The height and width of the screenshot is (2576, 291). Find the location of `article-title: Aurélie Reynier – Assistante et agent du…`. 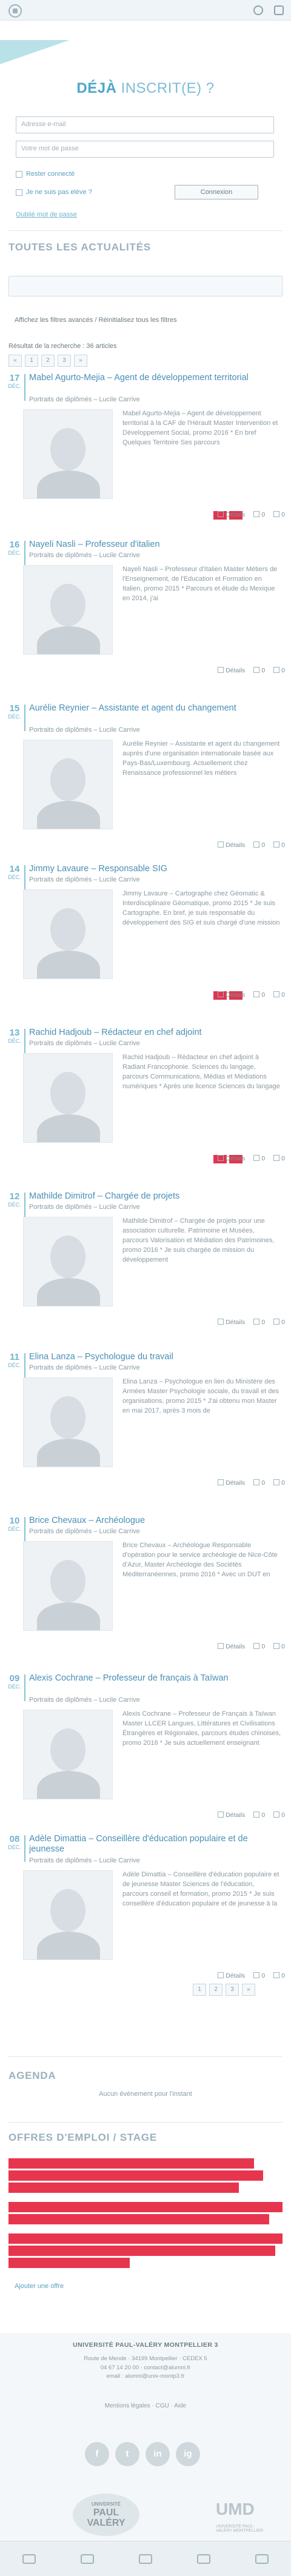

article-title: Aurélie Reynier – Assistante et agent du… is located at coordinates (156, 708).